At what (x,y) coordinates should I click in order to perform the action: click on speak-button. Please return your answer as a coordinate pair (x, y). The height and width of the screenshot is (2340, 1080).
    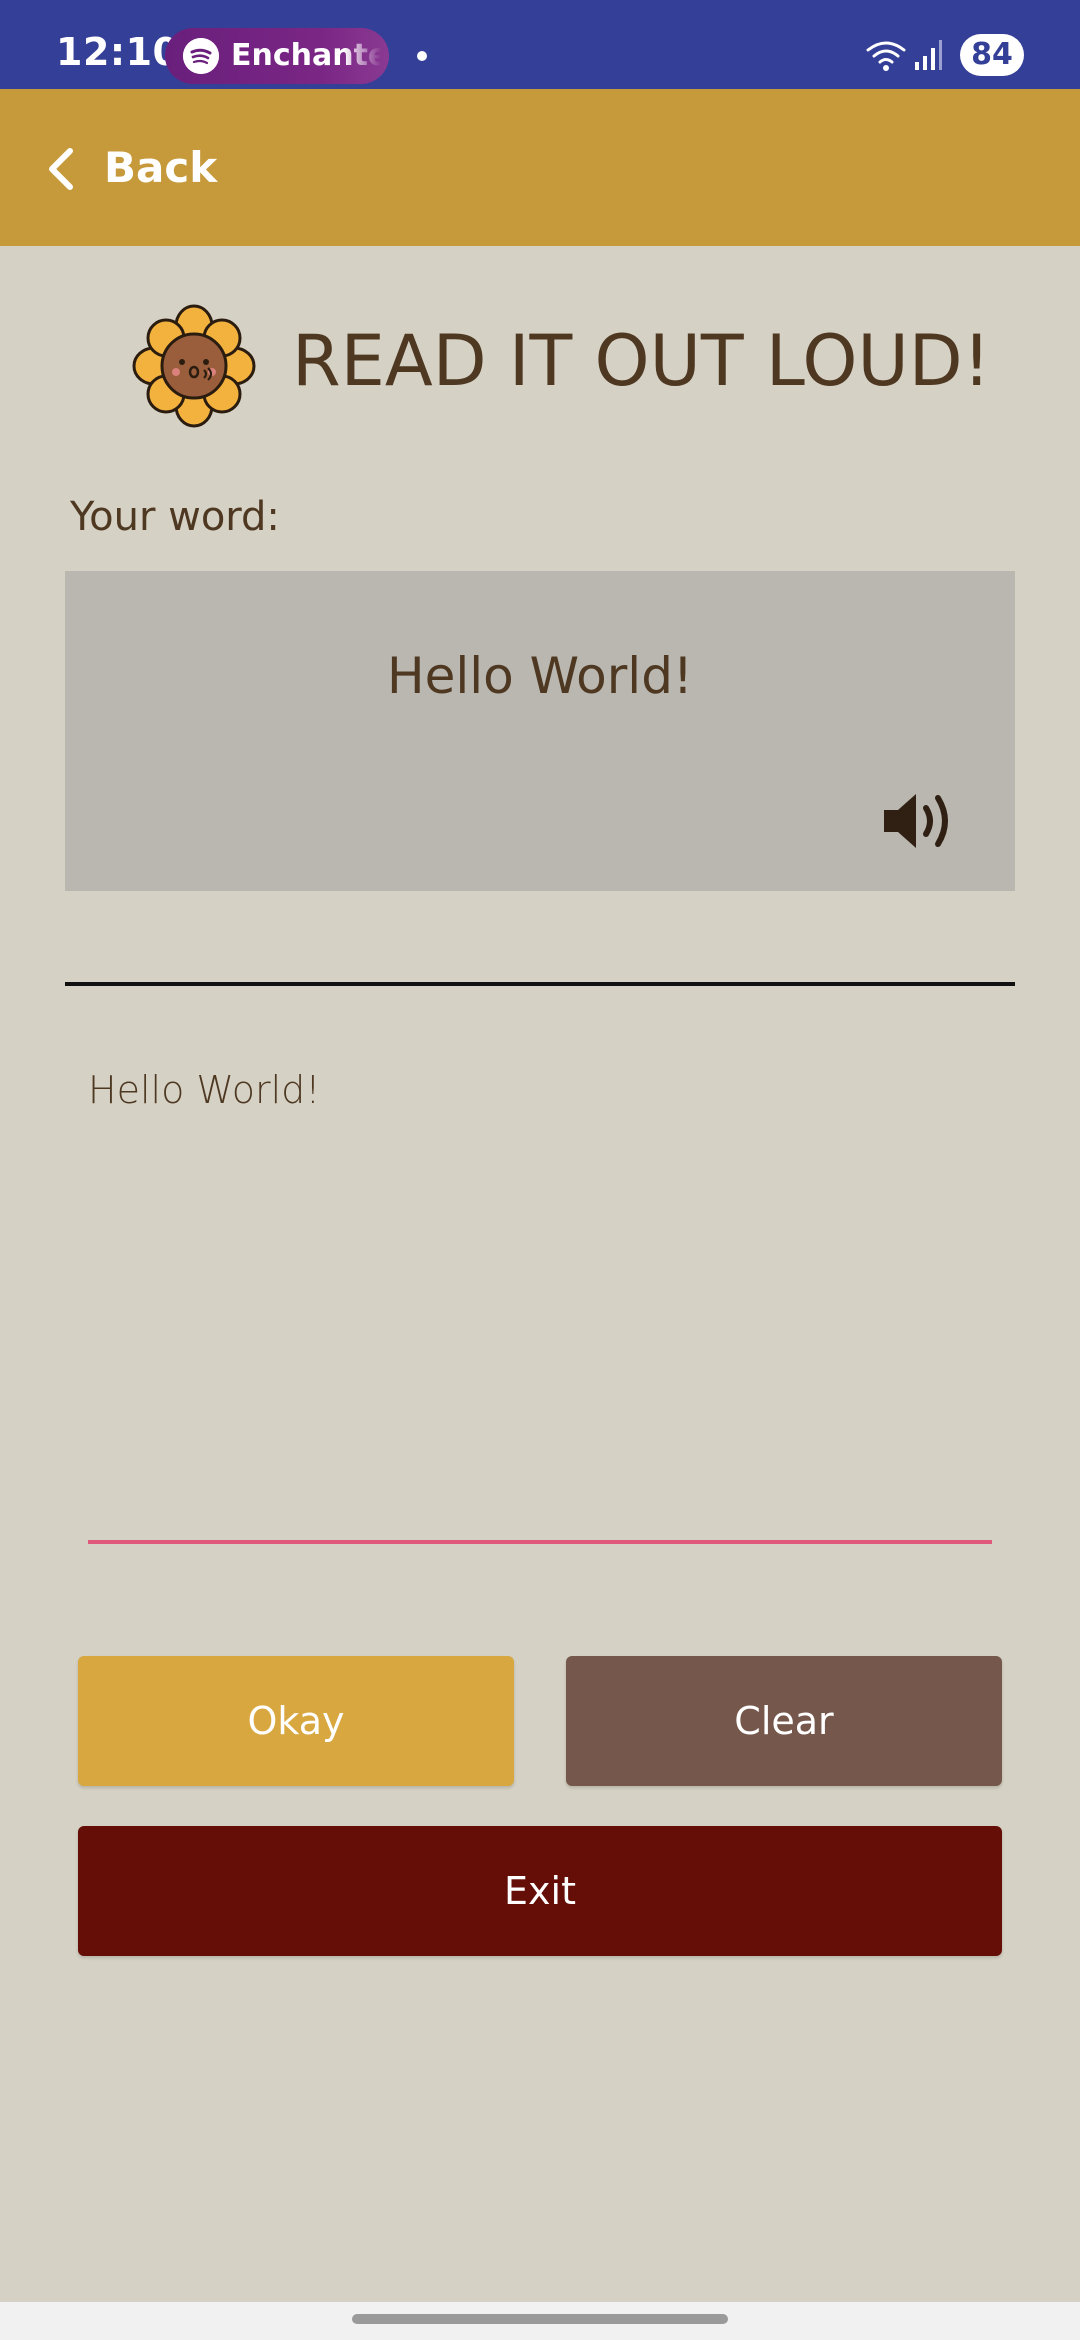
    Looking at the image, I should click on (920, 821).